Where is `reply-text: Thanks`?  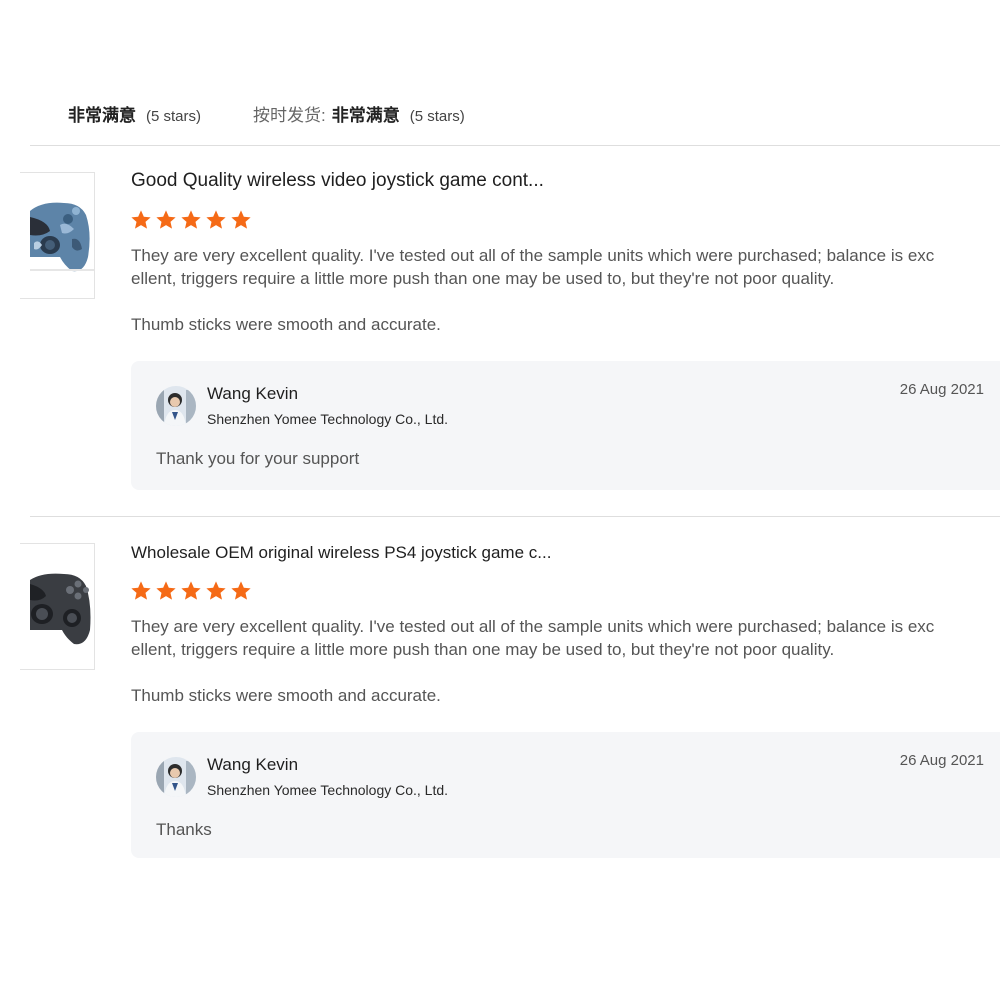
reply-text: Thanks is located at coordinates (184, 829).